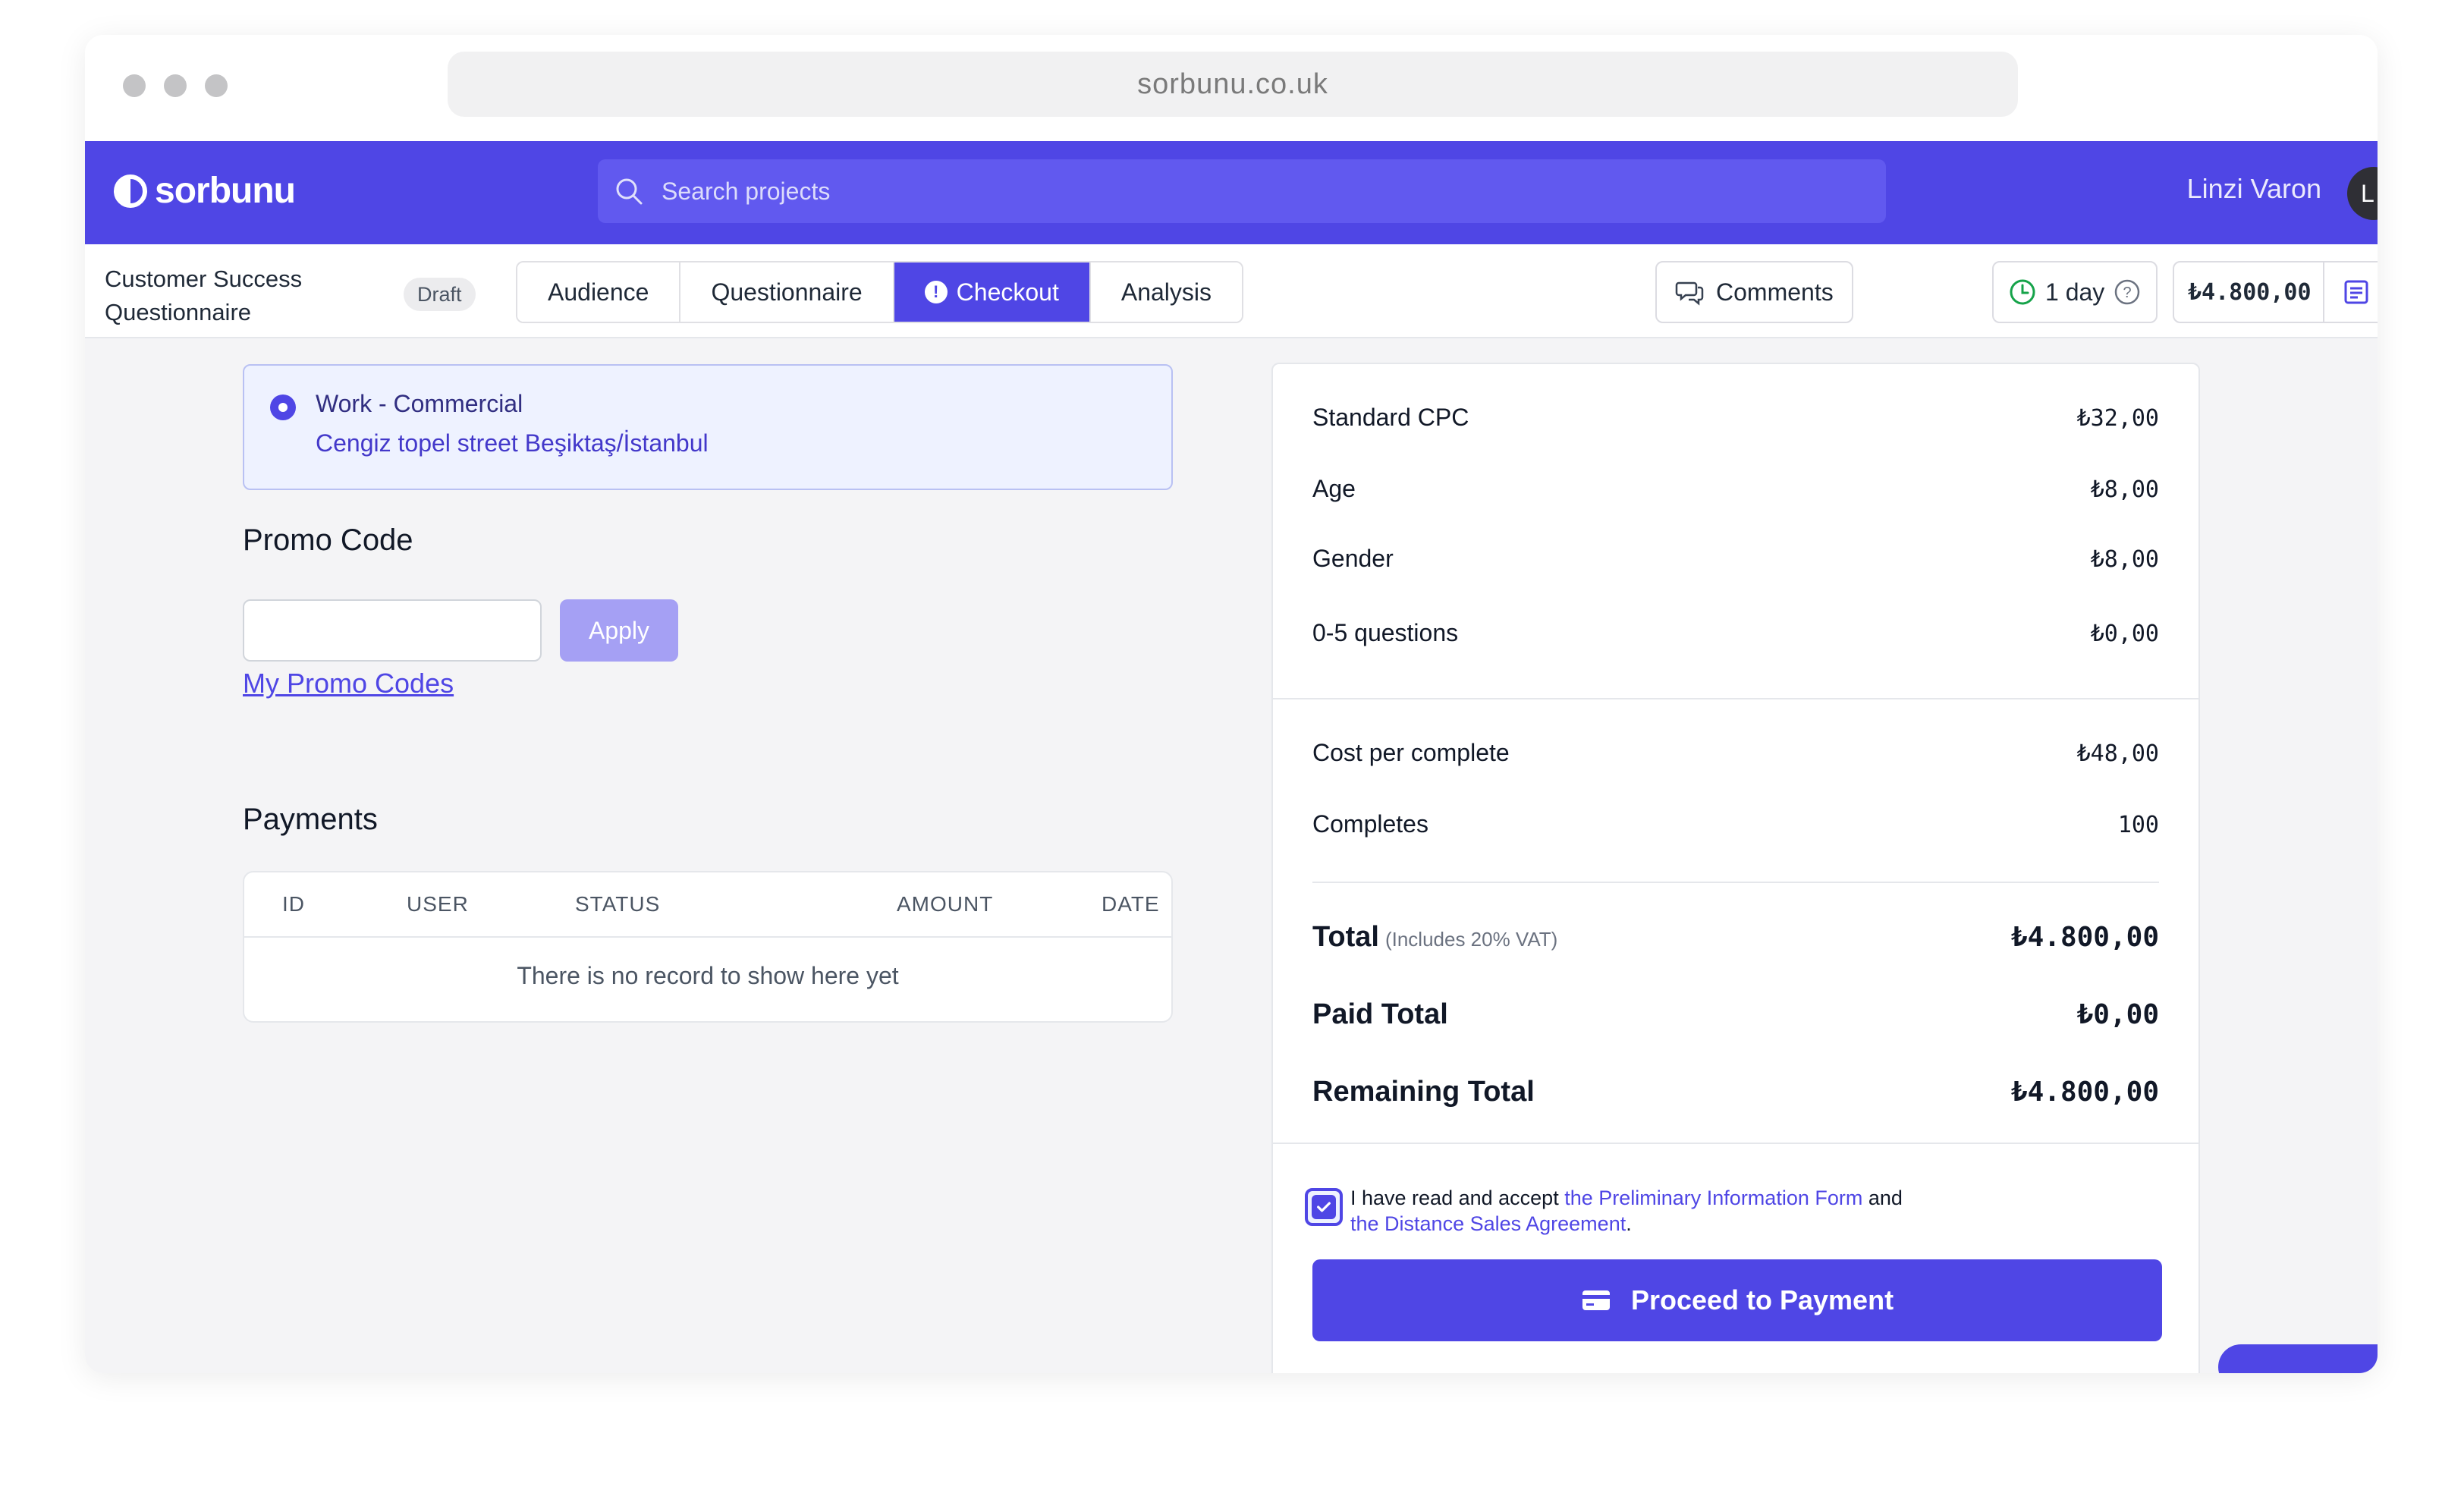 Image resolution: width=2464 pixels, height=1490 pixels. I want to click on logo-text: sorbunu, so click(225, 191).